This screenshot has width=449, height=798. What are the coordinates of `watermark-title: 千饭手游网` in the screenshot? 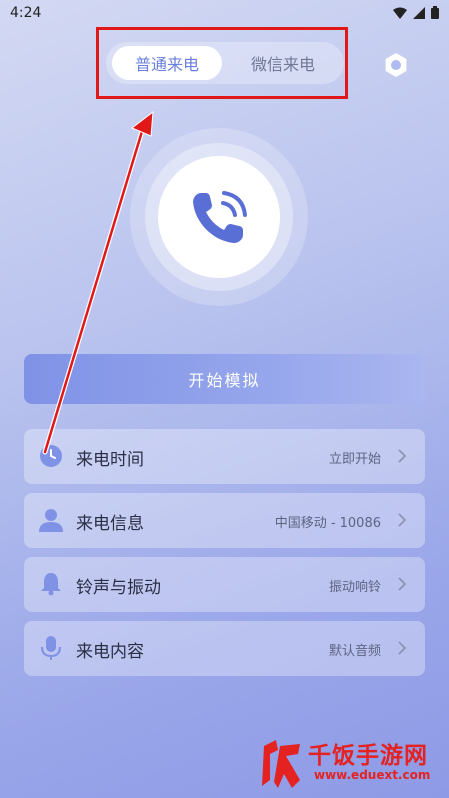 It's located at (368, 756).